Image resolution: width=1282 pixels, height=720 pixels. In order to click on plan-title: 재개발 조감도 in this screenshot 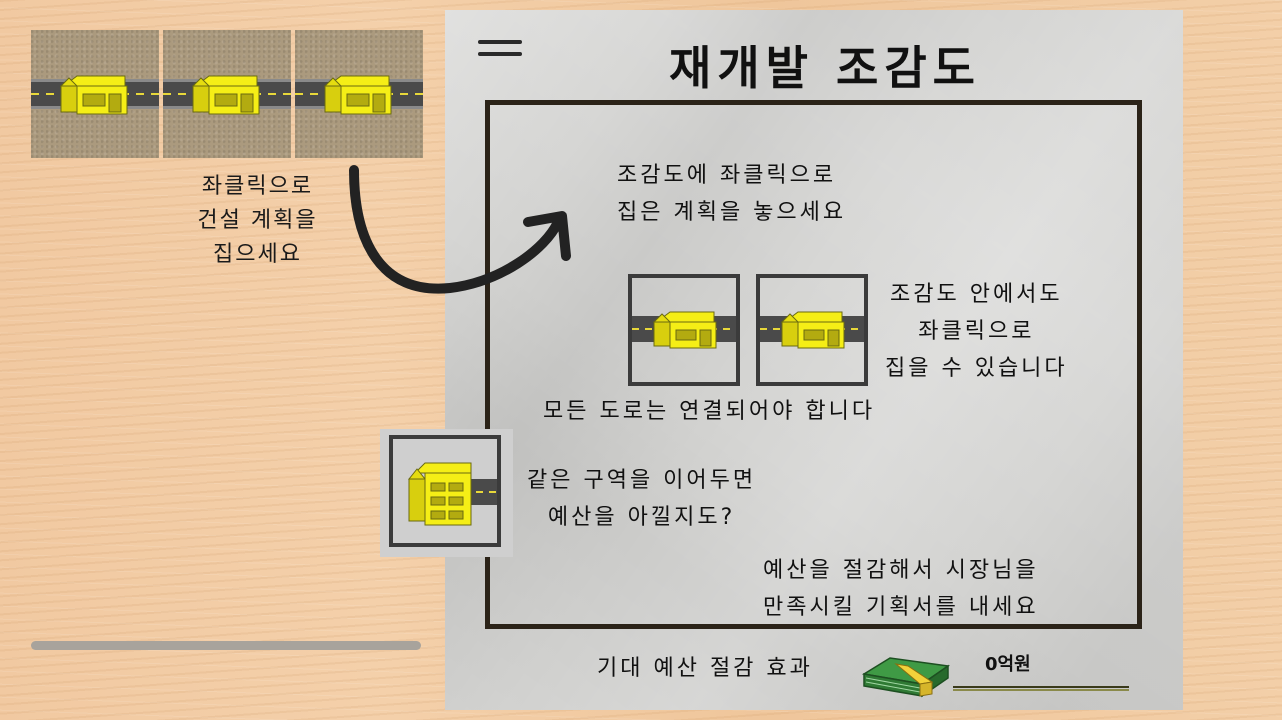, I will do `click(825, 68)`.